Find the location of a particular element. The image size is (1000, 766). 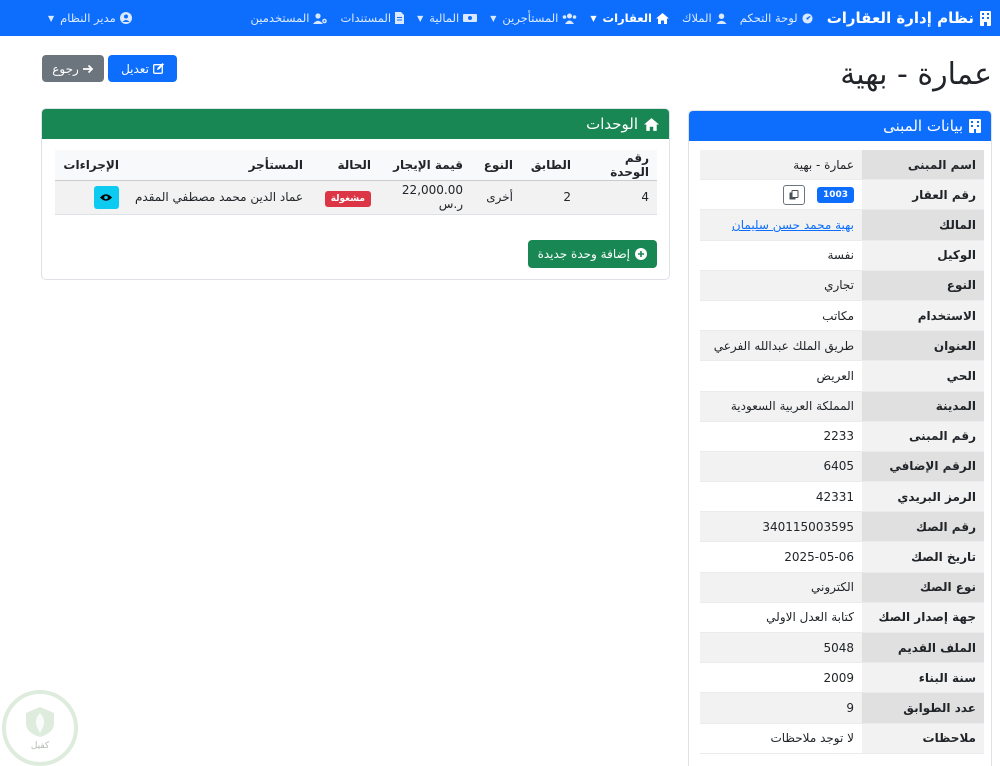

nav-users: المستخدمين is located at coordinates (289, 18).